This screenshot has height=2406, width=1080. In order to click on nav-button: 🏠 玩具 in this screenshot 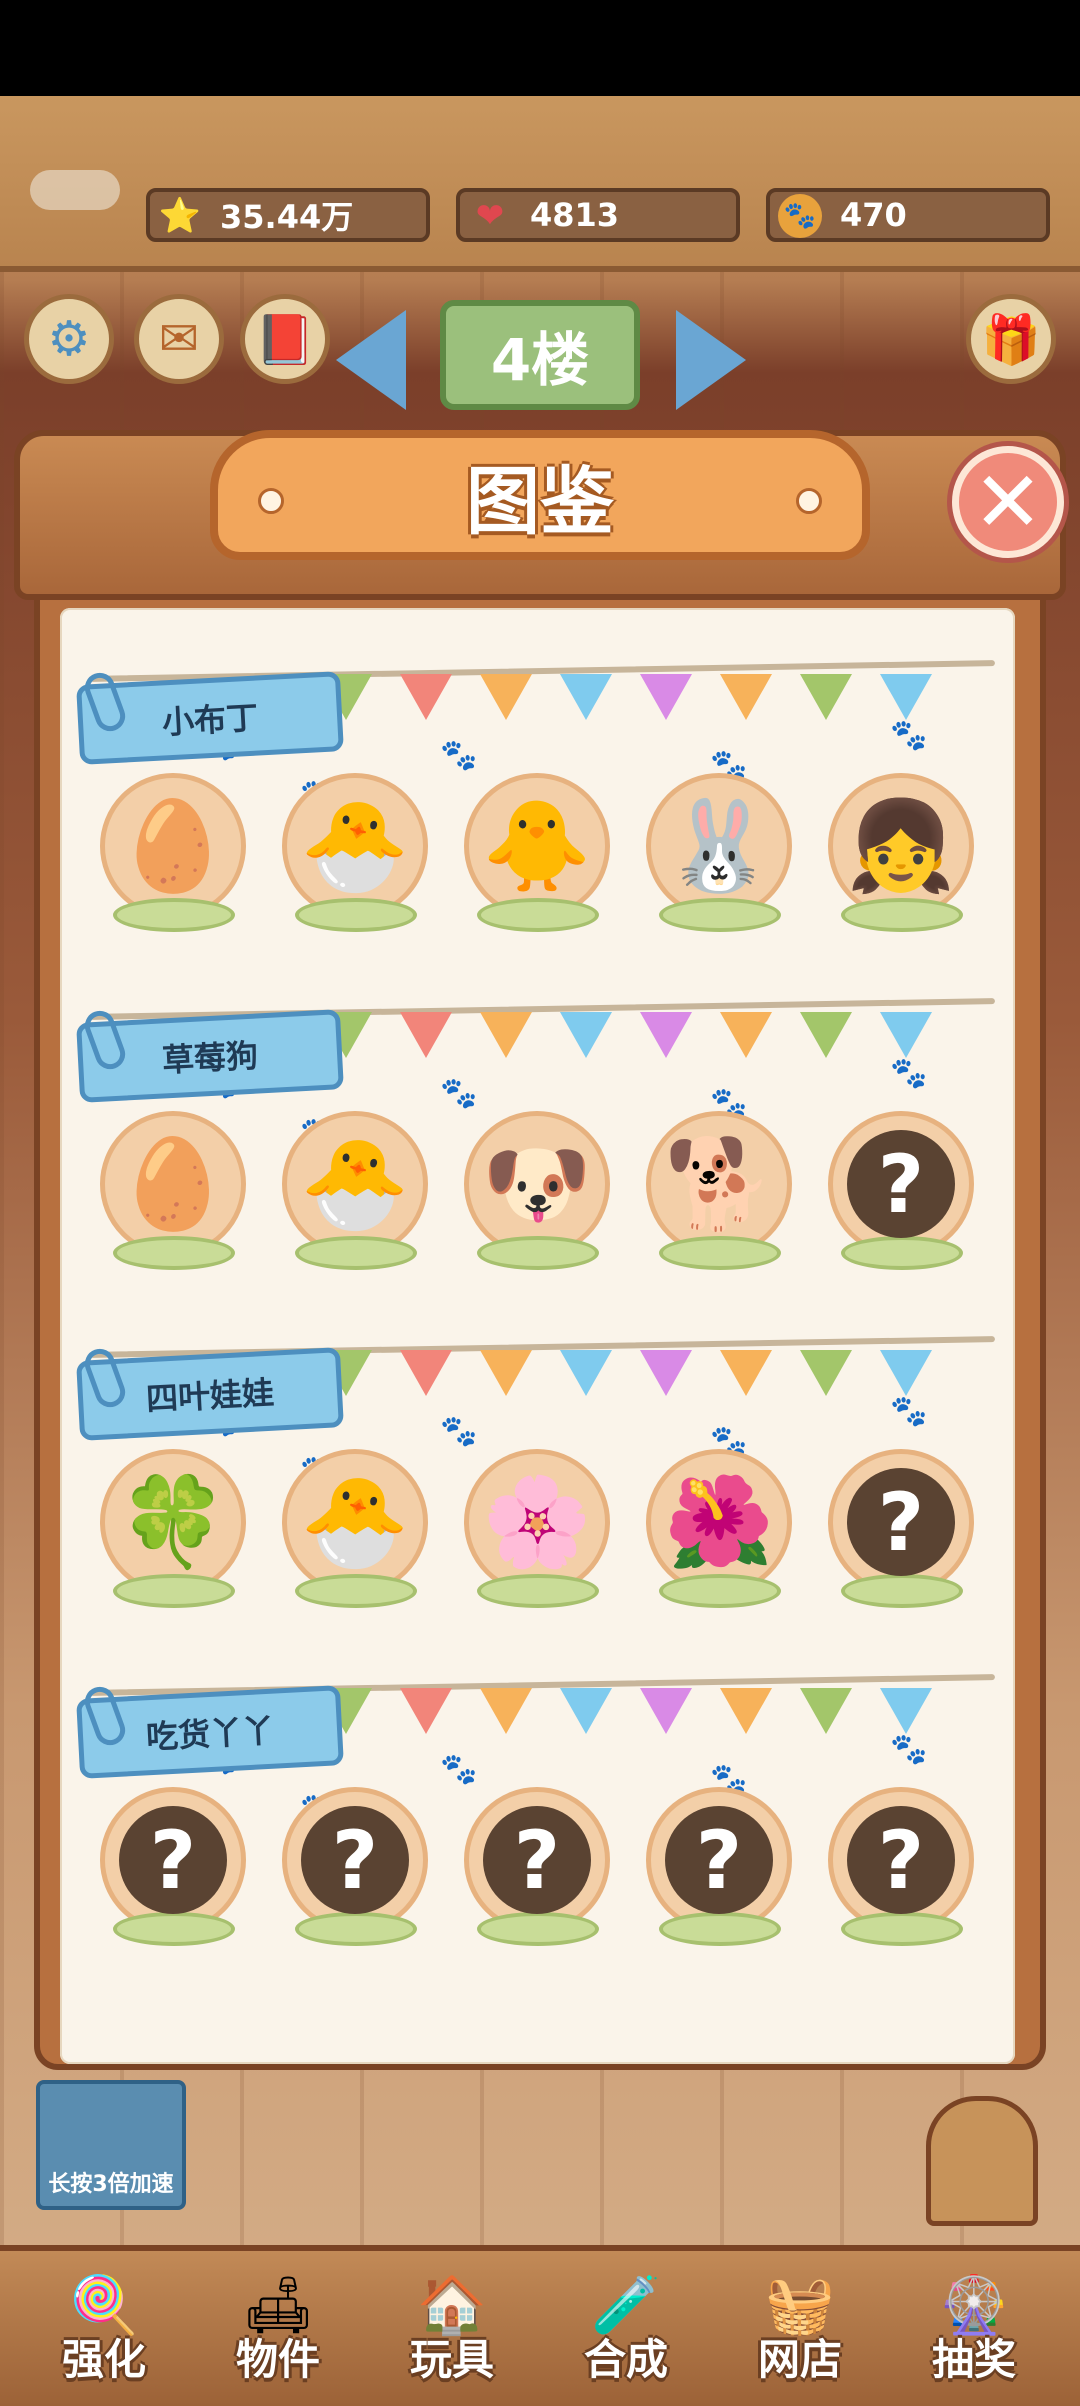, I will do `click(452, 2330)`.